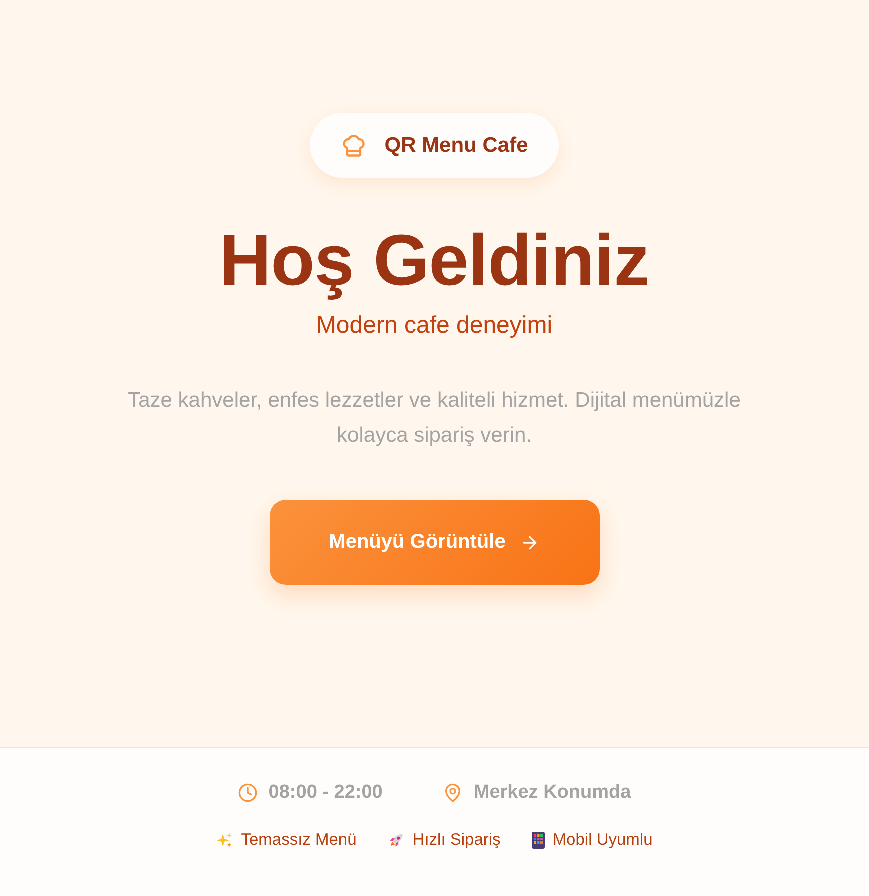 The height and width of the screenshot is (896, 869). I want to click on chef-hat-icon, so click(353, 145).